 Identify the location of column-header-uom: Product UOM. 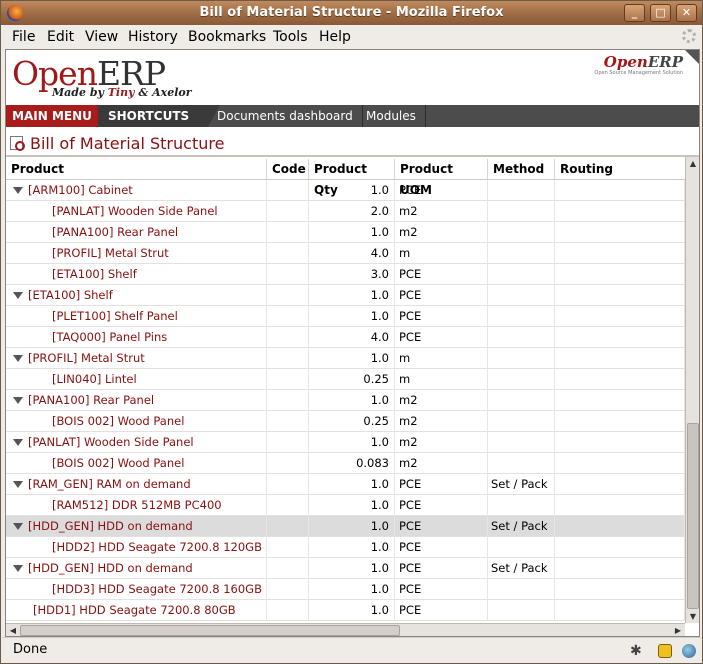
(441, 178).